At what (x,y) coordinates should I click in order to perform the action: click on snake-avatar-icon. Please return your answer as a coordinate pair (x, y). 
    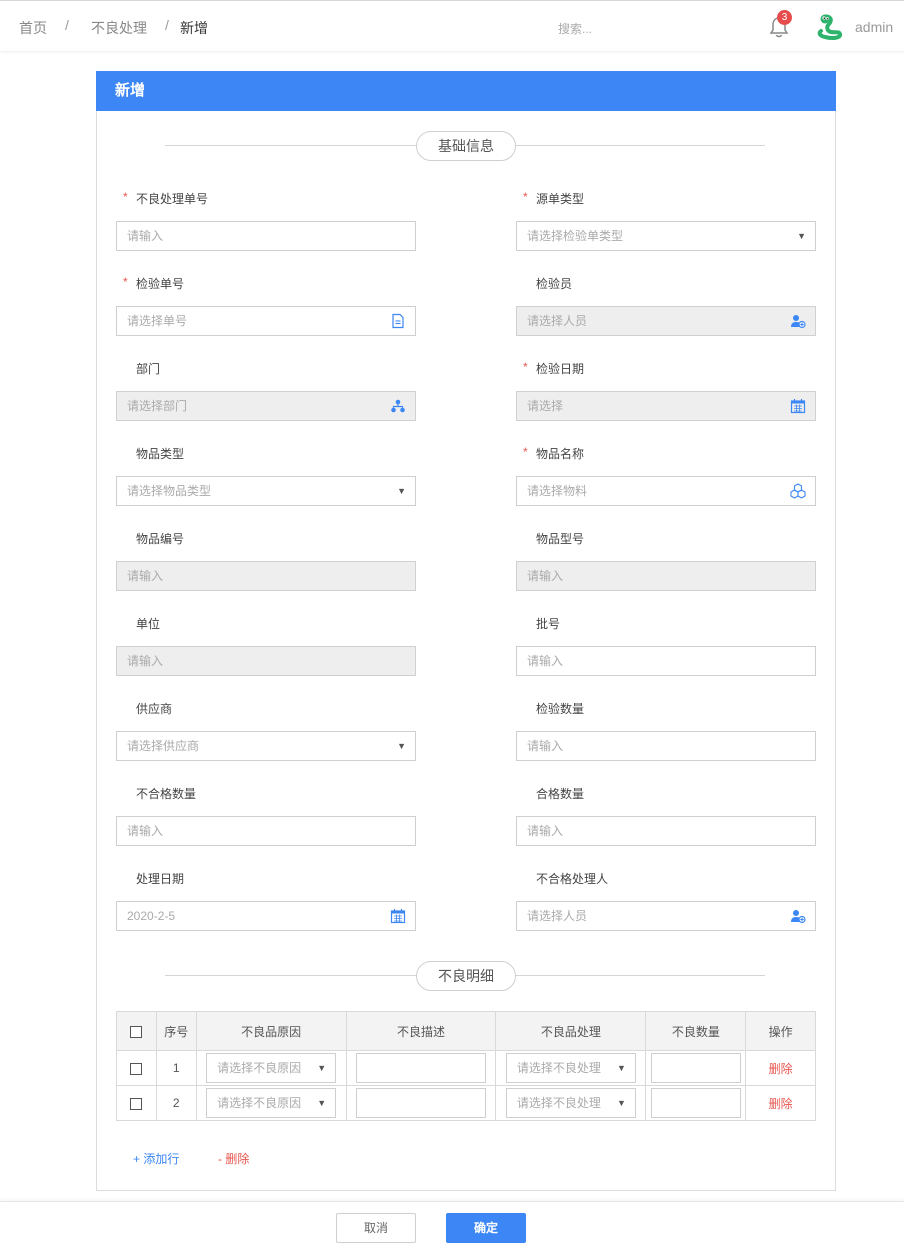
    Looking at the image, I should click on (829, 27).